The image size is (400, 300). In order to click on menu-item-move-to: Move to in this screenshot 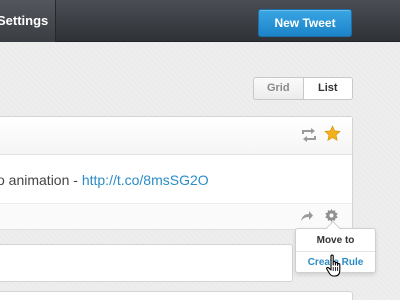, I will do `click(335, 241)`.